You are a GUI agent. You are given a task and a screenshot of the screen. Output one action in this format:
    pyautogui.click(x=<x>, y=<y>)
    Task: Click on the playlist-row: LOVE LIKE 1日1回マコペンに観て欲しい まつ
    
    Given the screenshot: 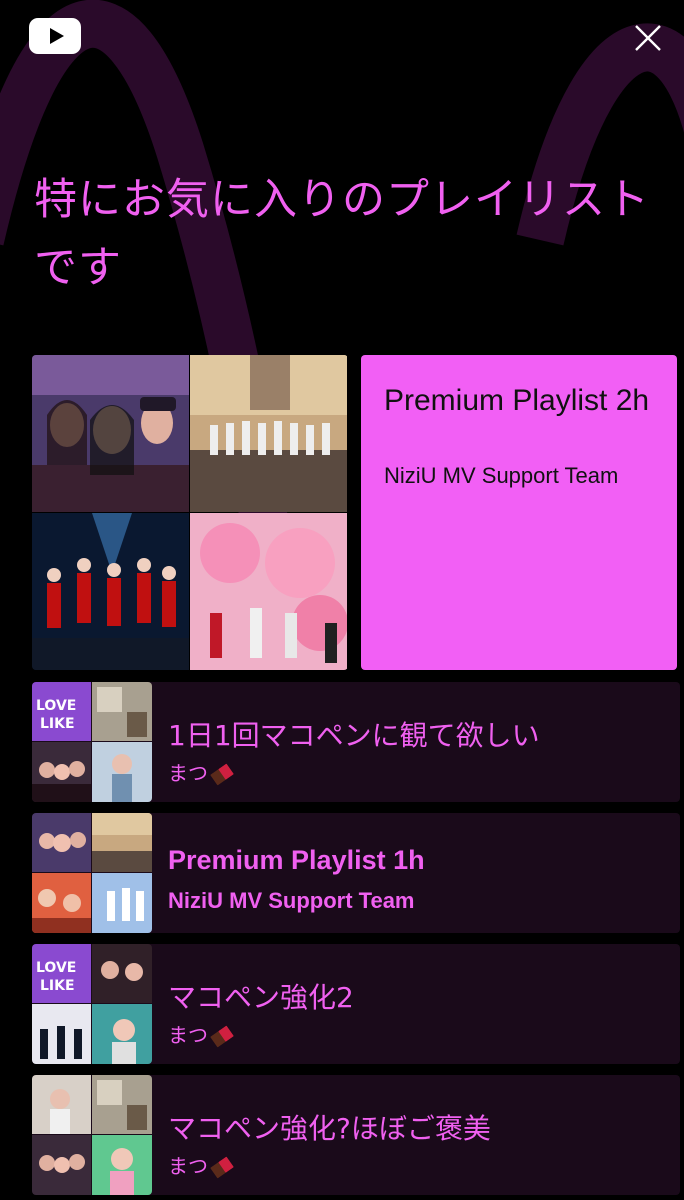 What is the action you would take?
    pyautogui.click(x=356, y=742)
    